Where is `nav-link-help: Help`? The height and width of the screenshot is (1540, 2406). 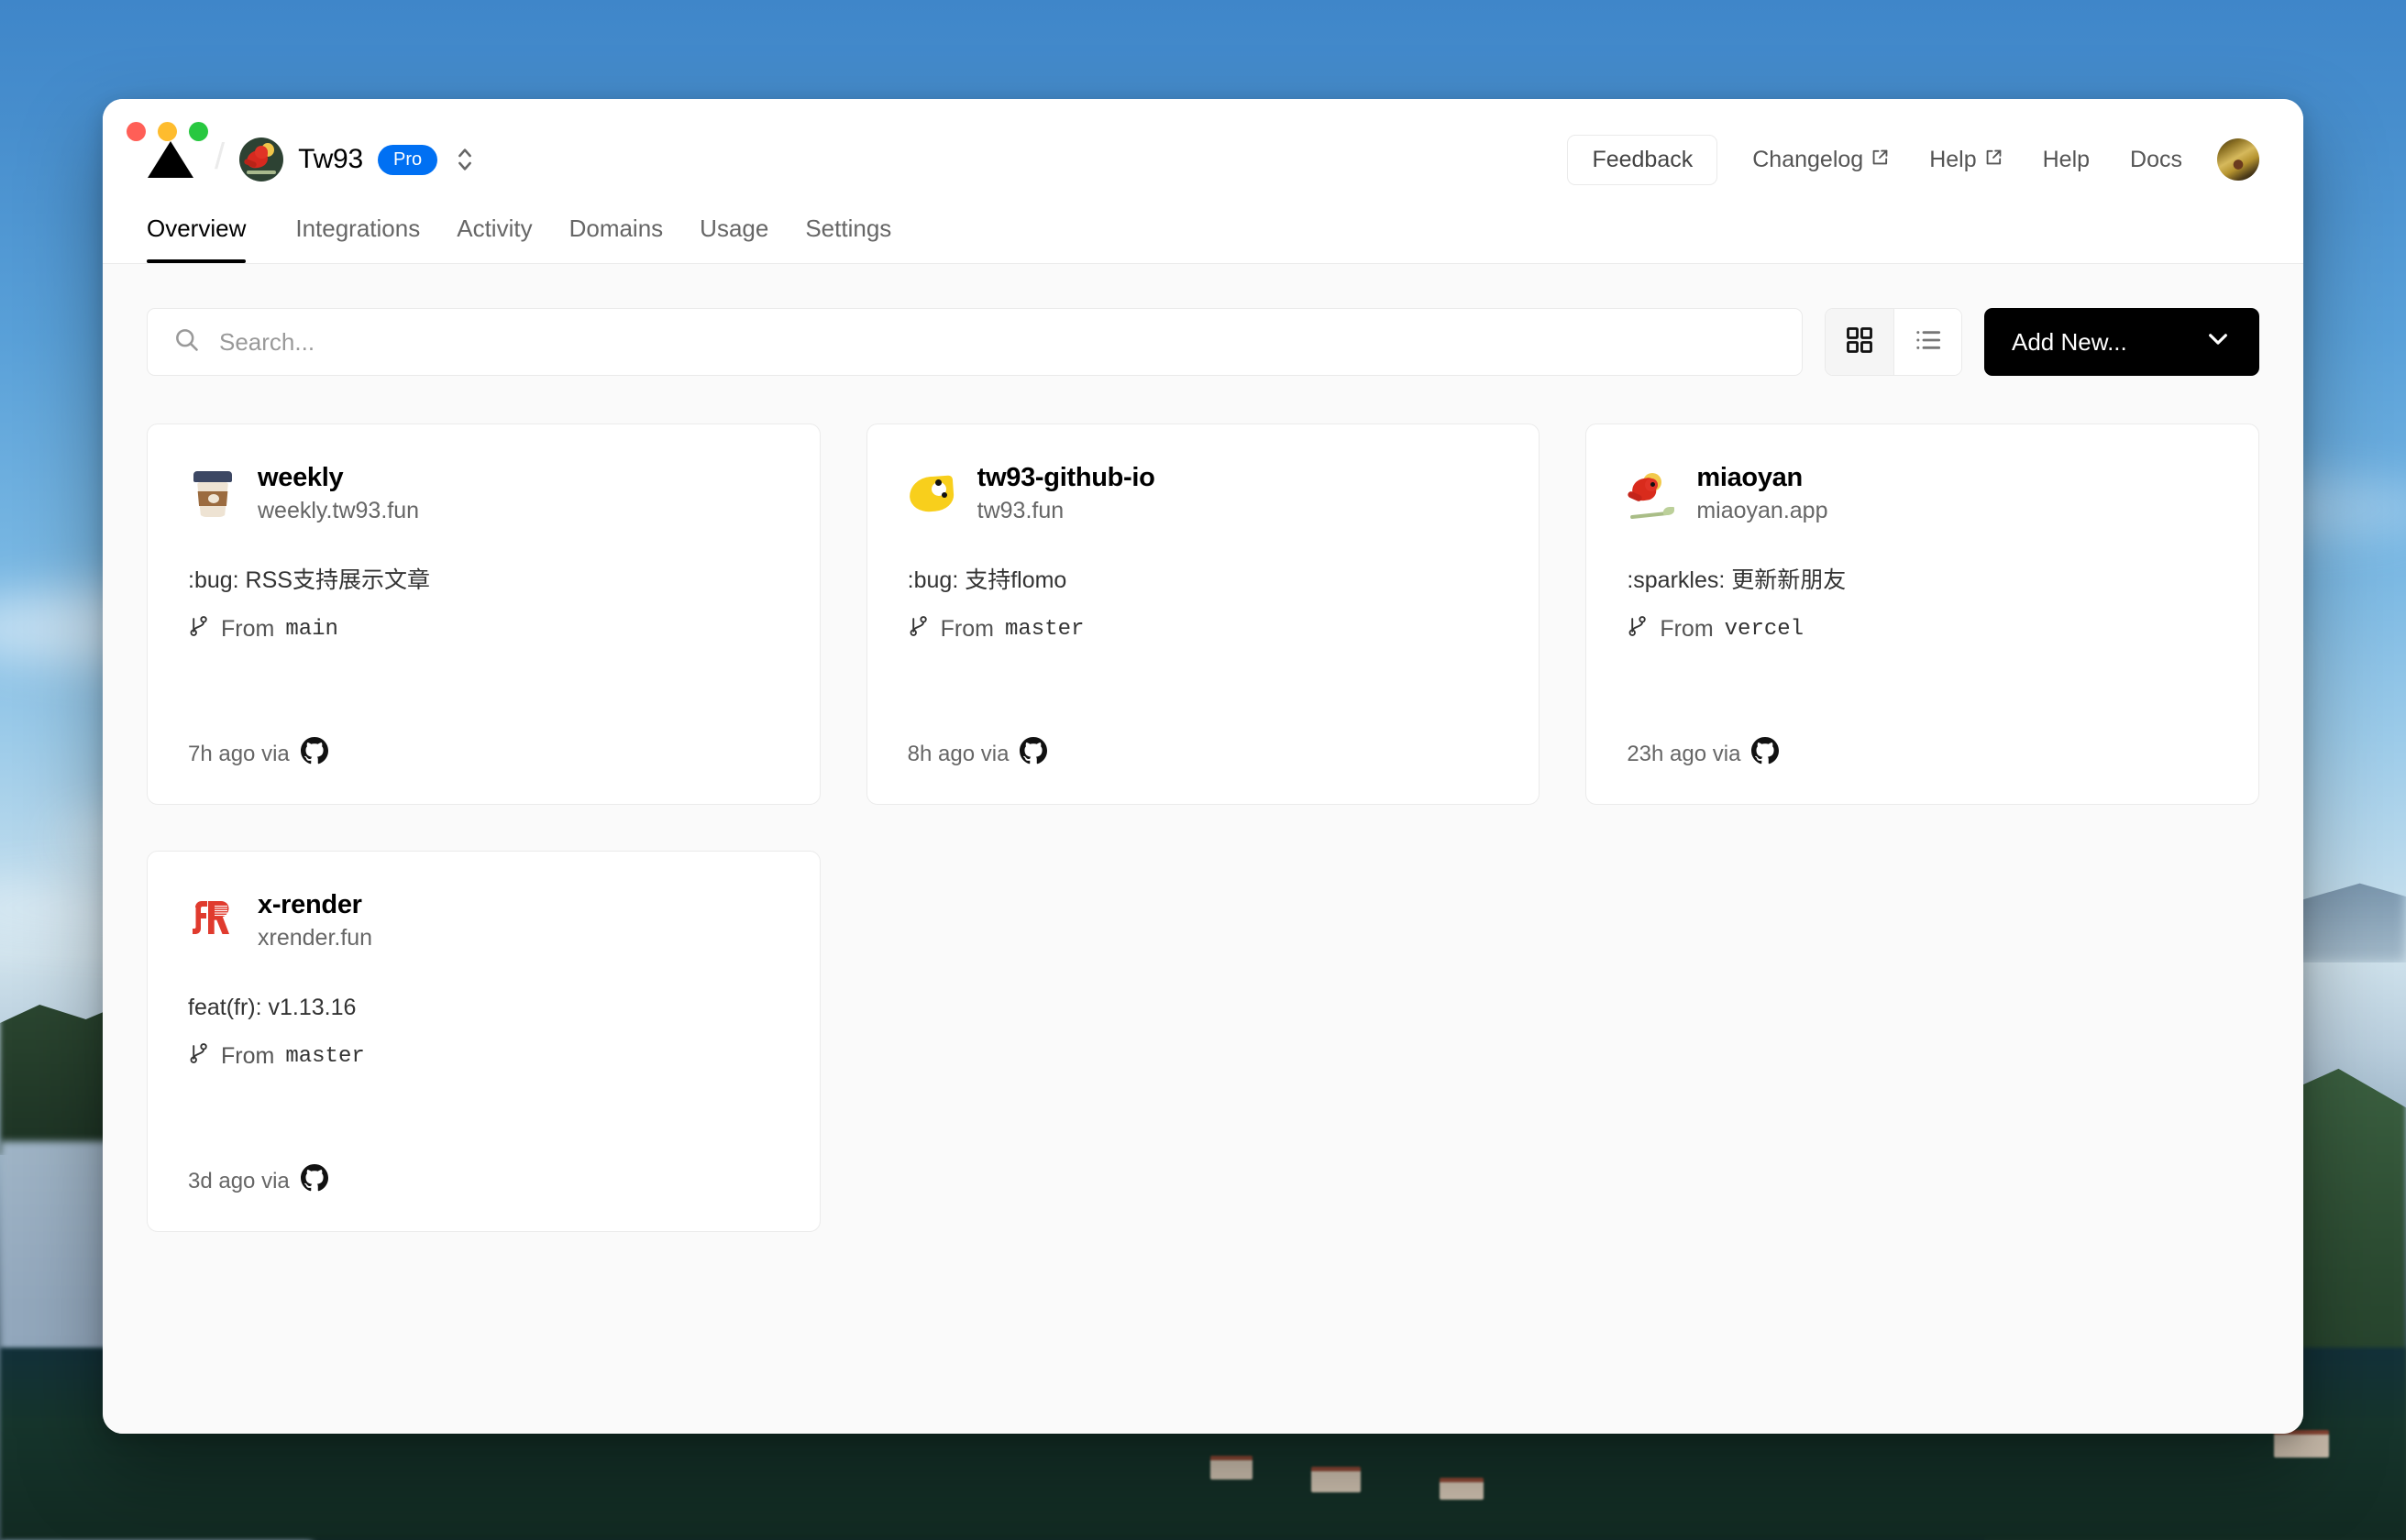 nav-link-help: Help is located at coordinates (2066, 160).